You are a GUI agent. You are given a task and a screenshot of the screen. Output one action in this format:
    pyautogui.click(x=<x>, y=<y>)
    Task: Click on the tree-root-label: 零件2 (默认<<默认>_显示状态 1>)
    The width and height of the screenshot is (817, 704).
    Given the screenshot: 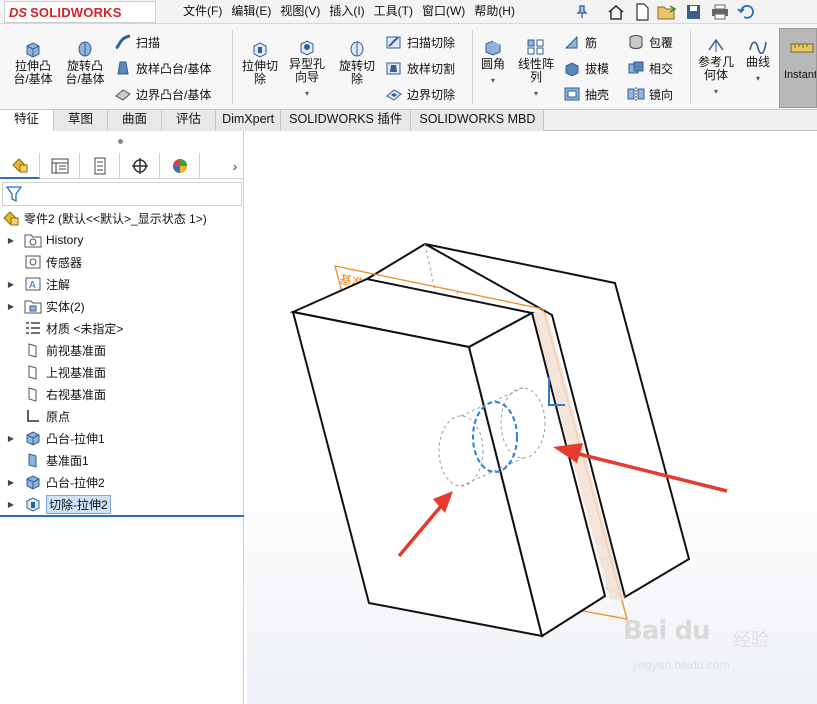 What is the action you would take?
    pyautogui.click(x=115, y=218)
    